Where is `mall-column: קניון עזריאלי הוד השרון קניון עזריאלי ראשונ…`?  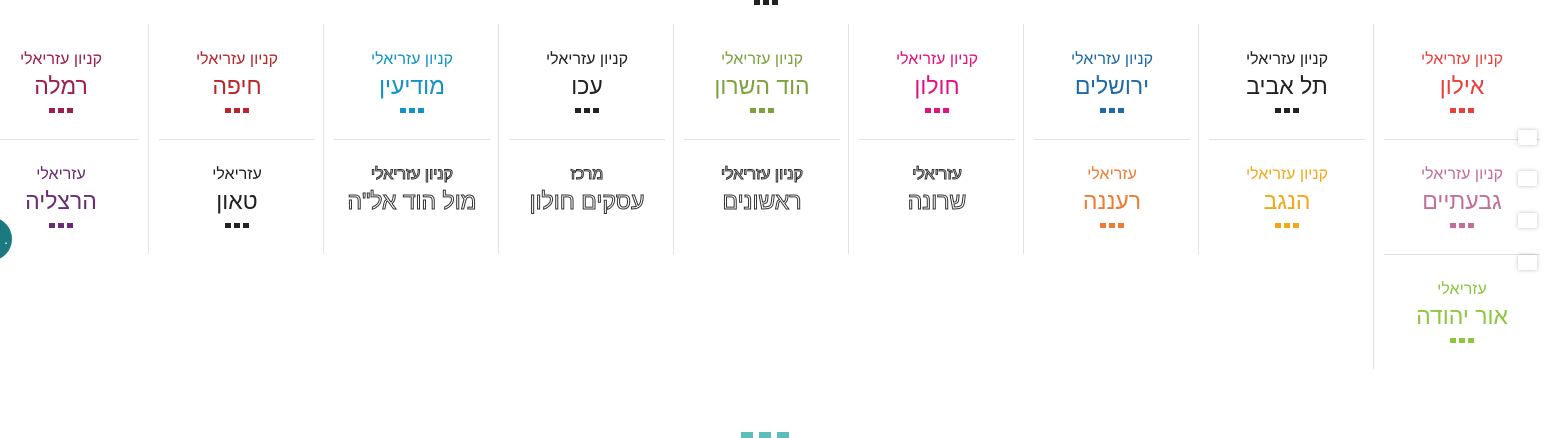
mall-column: קניון עזריאלי הוד השרון קניון עזריאלי ראשונ… is located at coordinates (761, 139).